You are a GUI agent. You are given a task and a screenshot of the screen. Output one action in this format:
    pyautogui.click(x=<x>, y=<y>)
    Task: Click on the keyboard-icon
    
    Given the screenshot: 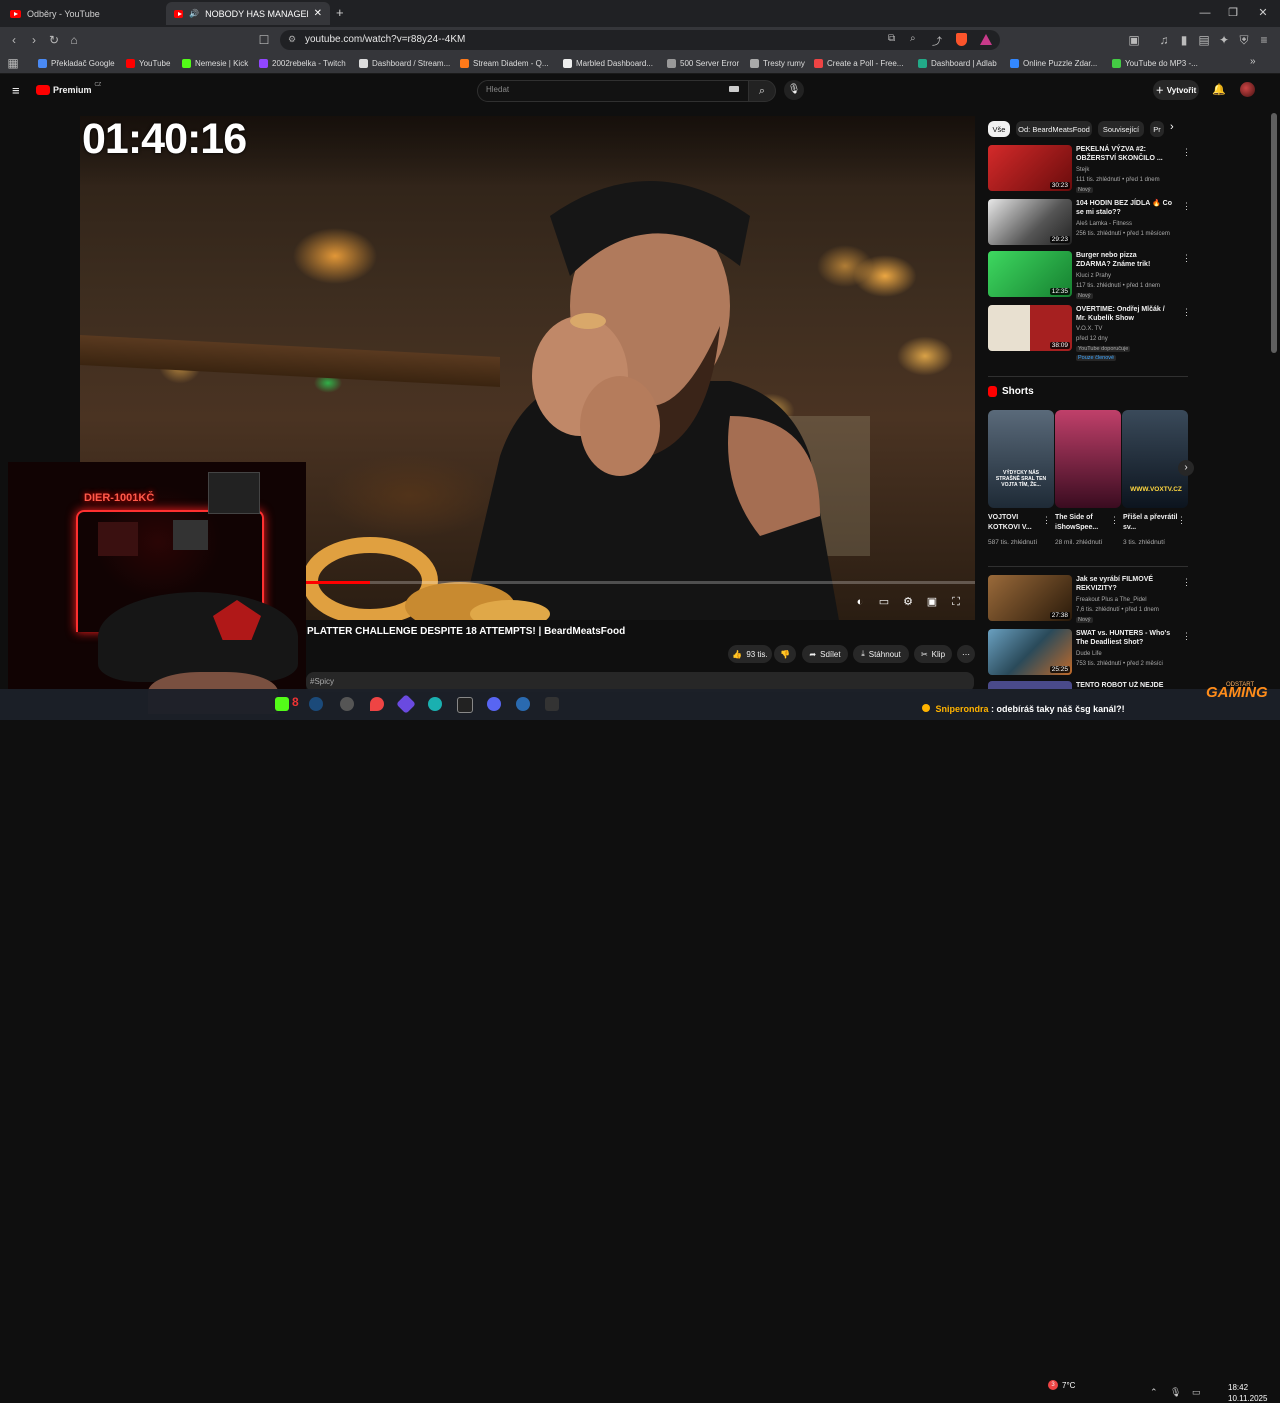 What is the action you would take?
    pyautogui.click(x=734, y=89)
    